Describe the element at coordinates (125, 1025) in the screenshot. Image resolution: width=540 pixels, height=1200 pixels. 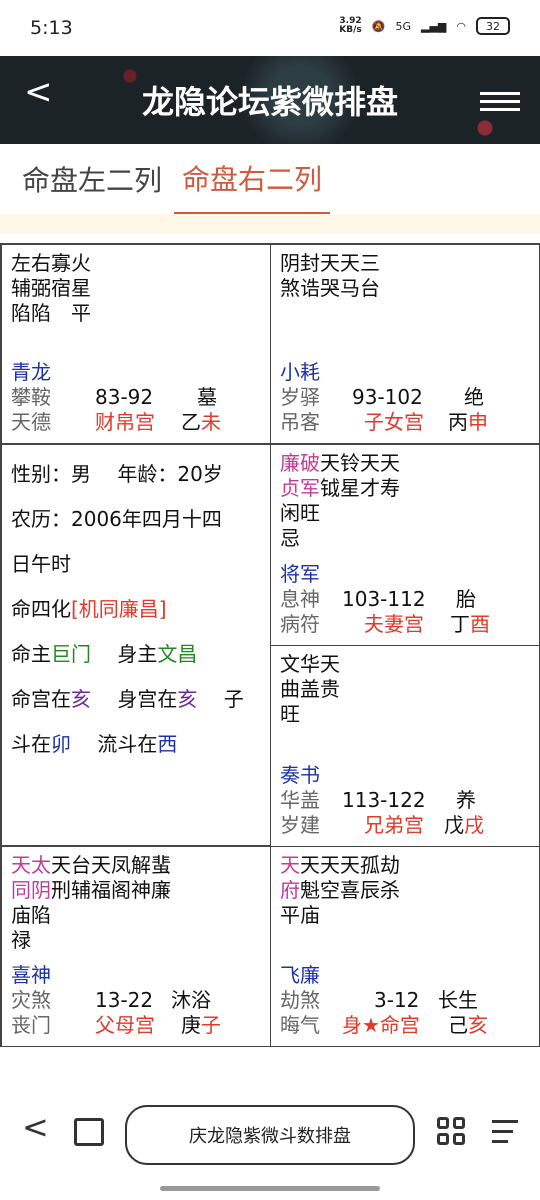
I see `palace-name: 父母宫` at that location.